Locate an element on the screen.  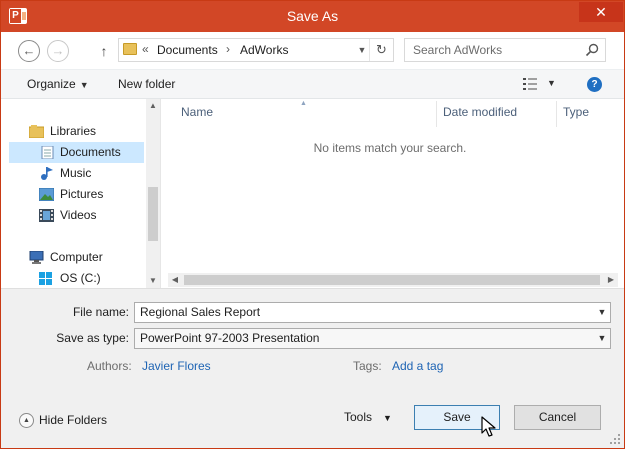
tree-item-videos: Videos is located at coordinates (73, 215).